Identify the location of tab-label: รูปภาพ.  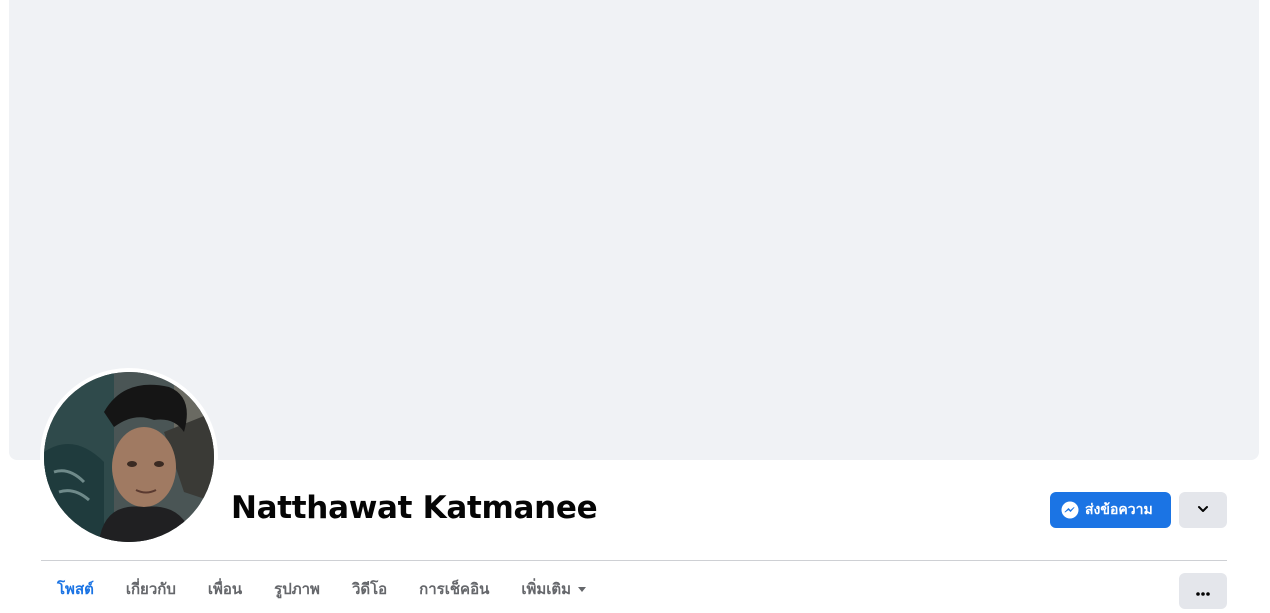
(297, 589).